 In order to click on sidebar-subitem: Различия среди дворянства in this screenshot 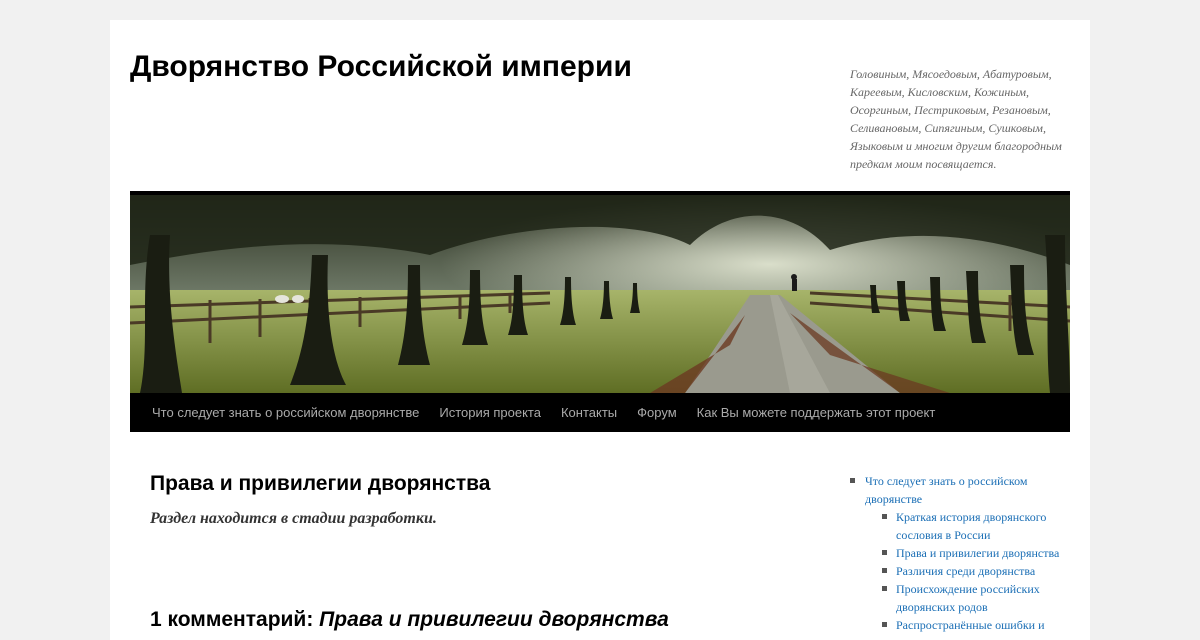, I will do `click(968, 571)`.